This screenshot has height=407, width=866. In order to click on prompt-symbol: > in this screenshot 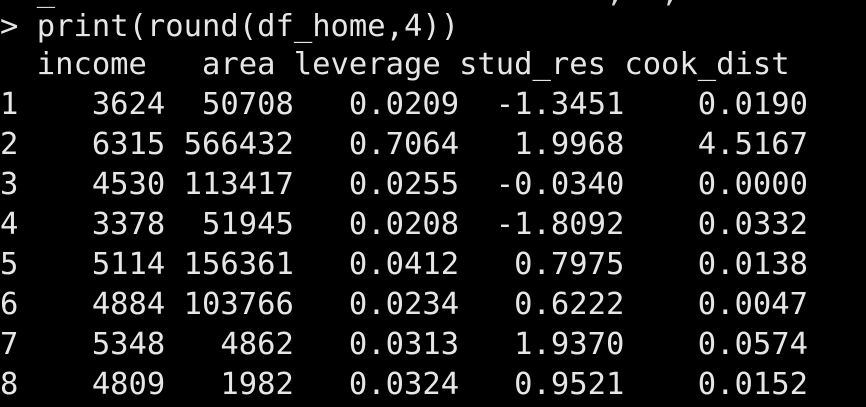, I will do `click(9, 26)`.